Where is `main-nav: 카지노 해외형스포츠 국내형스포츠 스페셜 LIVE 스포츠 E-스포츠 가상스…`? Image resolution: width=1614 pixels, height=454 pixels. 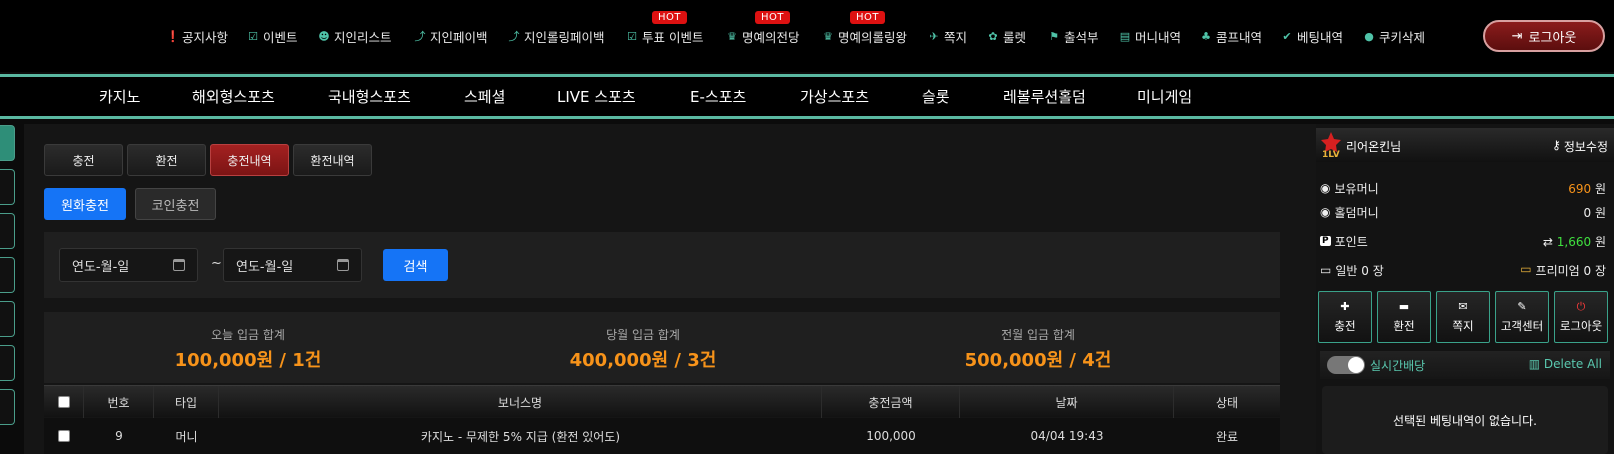
main-nav: 카지노 해외형스포츠 국내형스포츠 스페셜 LIVE 스포츠 E-스포츠 가상스… is located at coordinates (807, 96).